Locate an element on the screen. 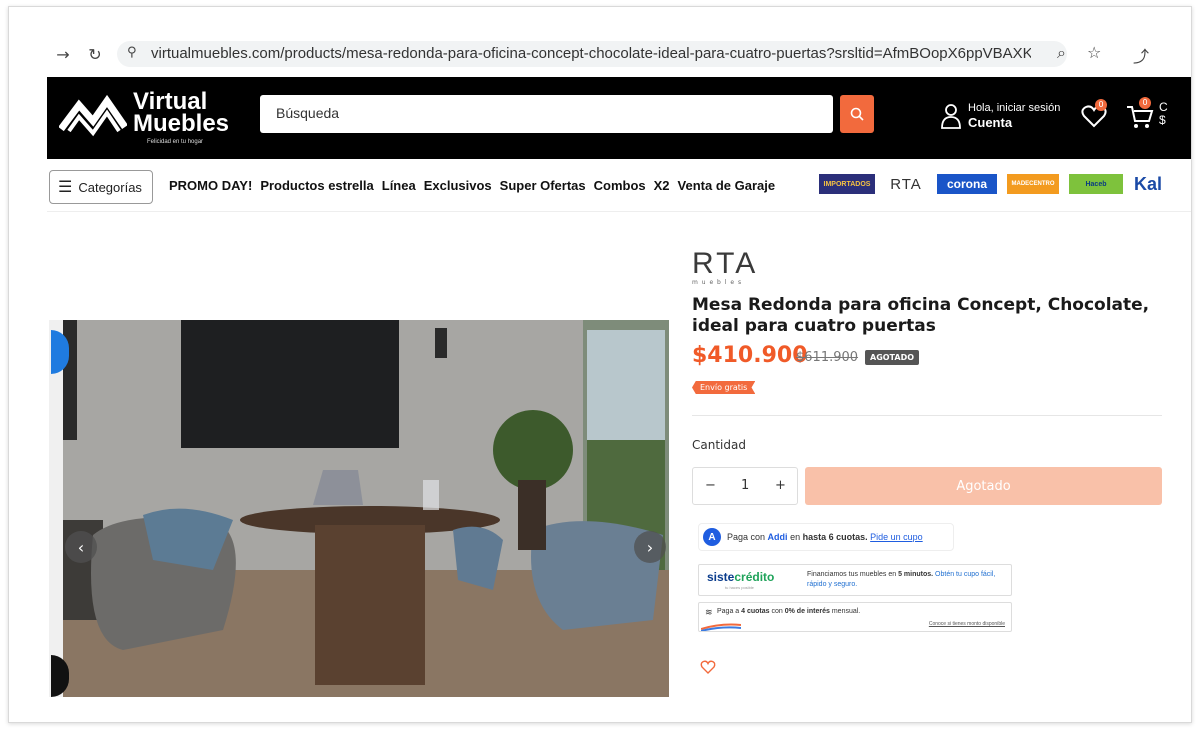 This screenshot has width=1199, height=729. quantity-minus-button: − is located at coordinates (710, 485).